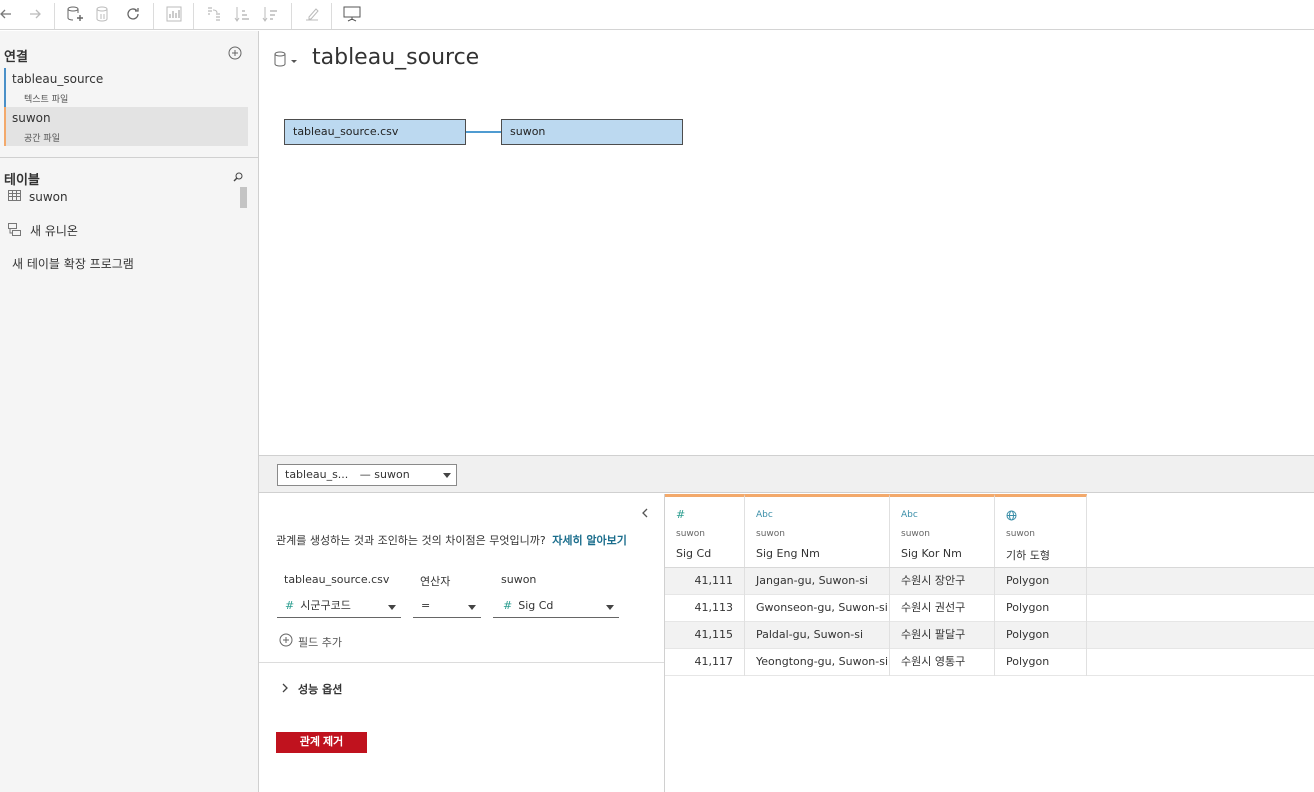 This screenshot has height=792, width=1314. Describe the element at coordinates (352, 14) in the screenshot. I see `presentation-mode-icon` at that location.